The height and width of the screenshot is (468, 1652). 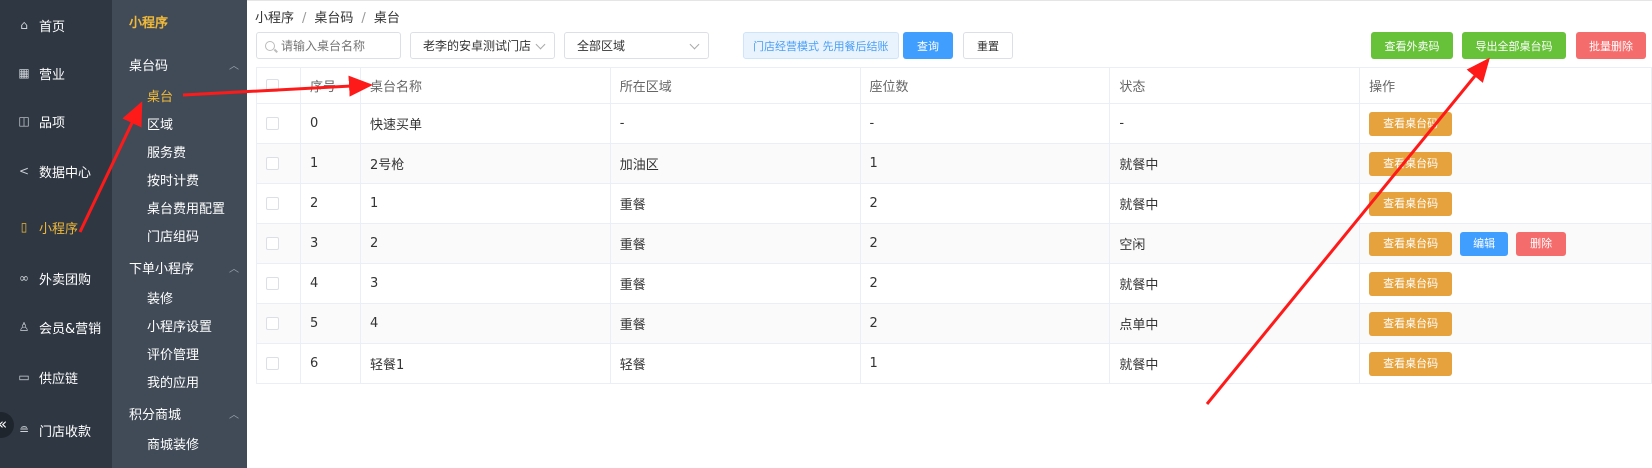 I want to click on sidebar-item-areas: 区域, so click(x=160, y=123).